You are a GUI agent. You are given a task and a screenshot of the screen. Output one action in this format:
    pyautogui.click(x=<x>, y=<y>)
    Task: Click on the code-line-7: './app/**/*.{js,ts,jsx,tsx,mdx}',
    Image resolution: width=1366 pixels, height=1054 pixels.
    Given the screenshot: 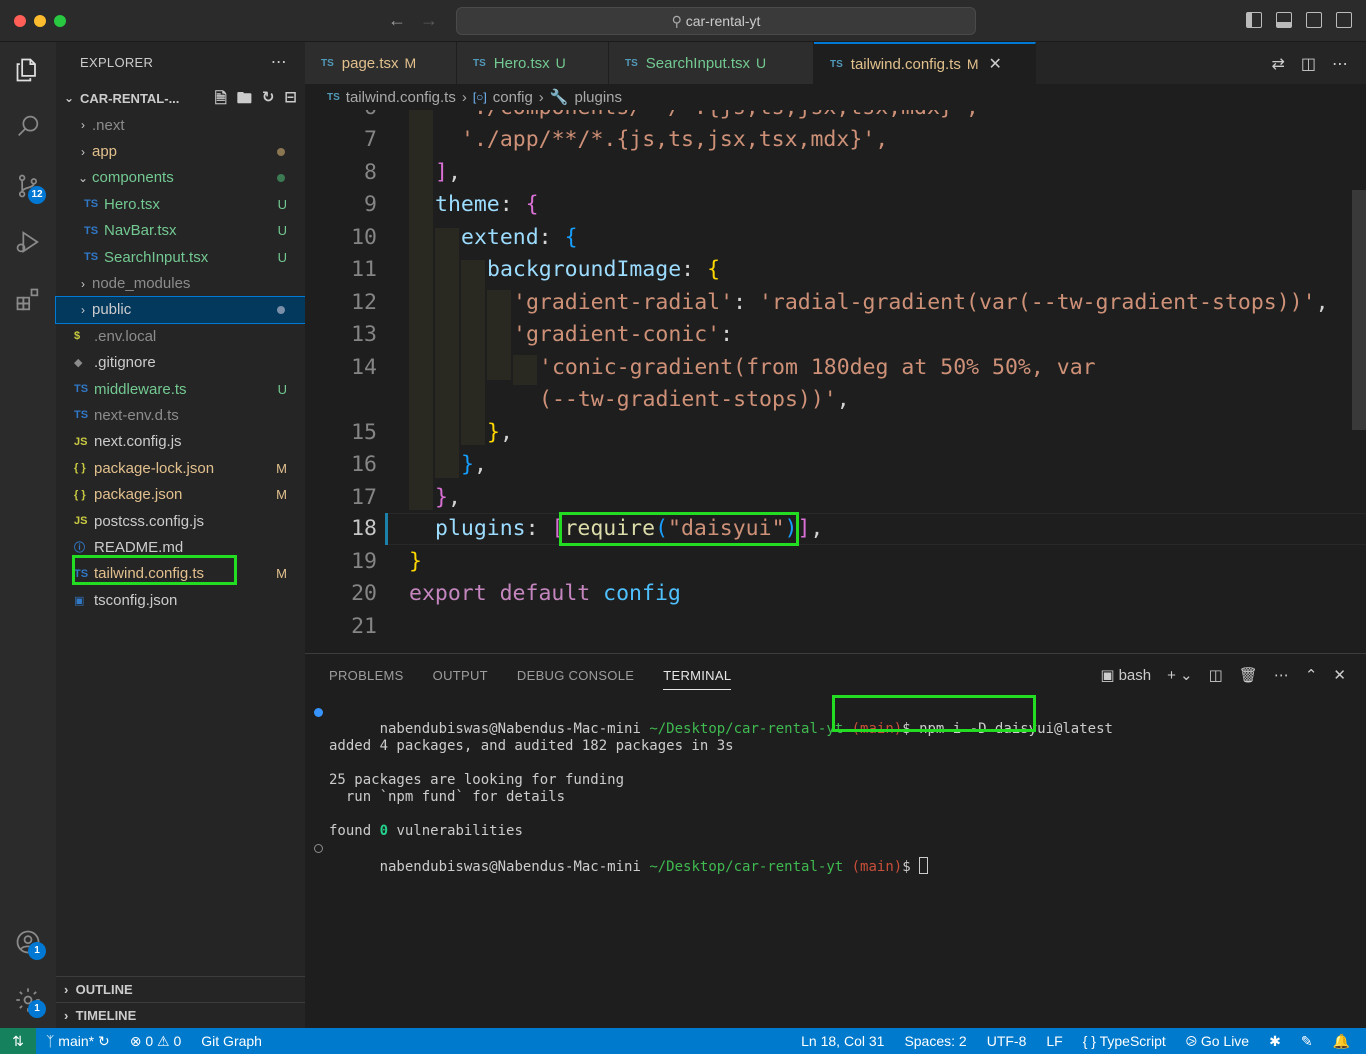 What is the action you would take?
    pyautogui.click(x=675, y=139)
    